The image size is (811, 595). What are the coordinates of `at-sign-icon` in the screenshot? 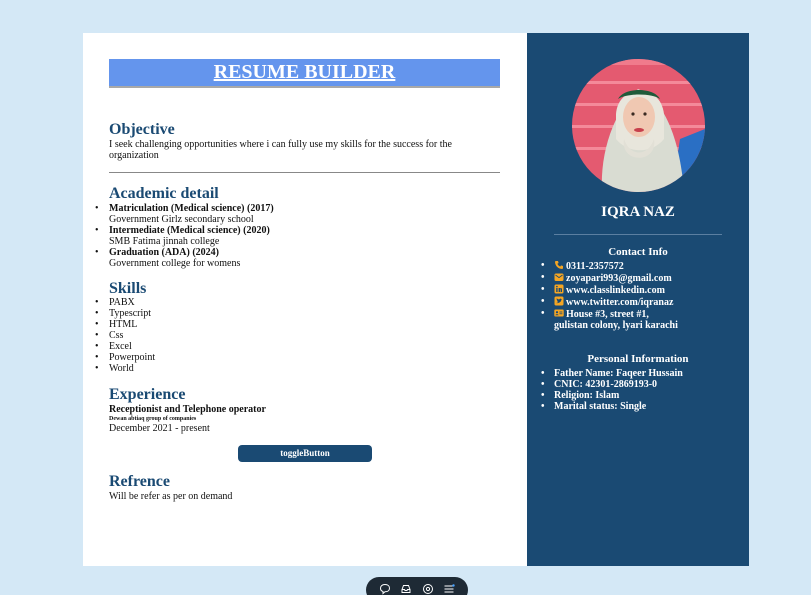 It's located at (428, 589).